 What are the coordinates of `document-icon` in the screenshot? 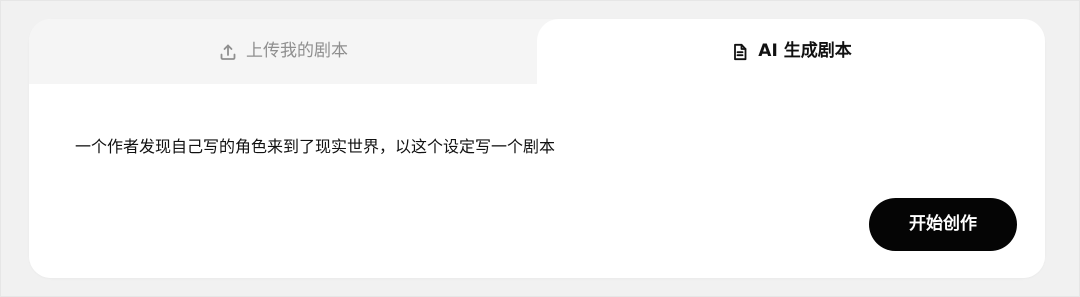 It's located at (740, 52).